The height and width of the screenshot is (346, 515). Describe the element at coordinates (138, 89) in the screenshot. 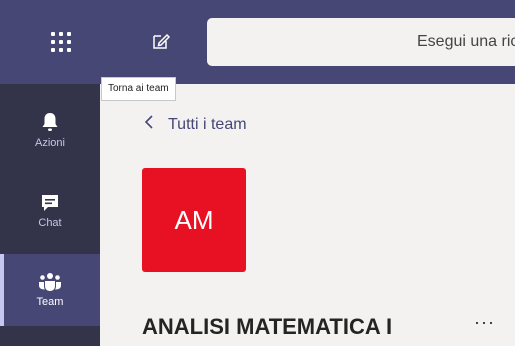

I see `tooltip: Torna ai team` at that location.